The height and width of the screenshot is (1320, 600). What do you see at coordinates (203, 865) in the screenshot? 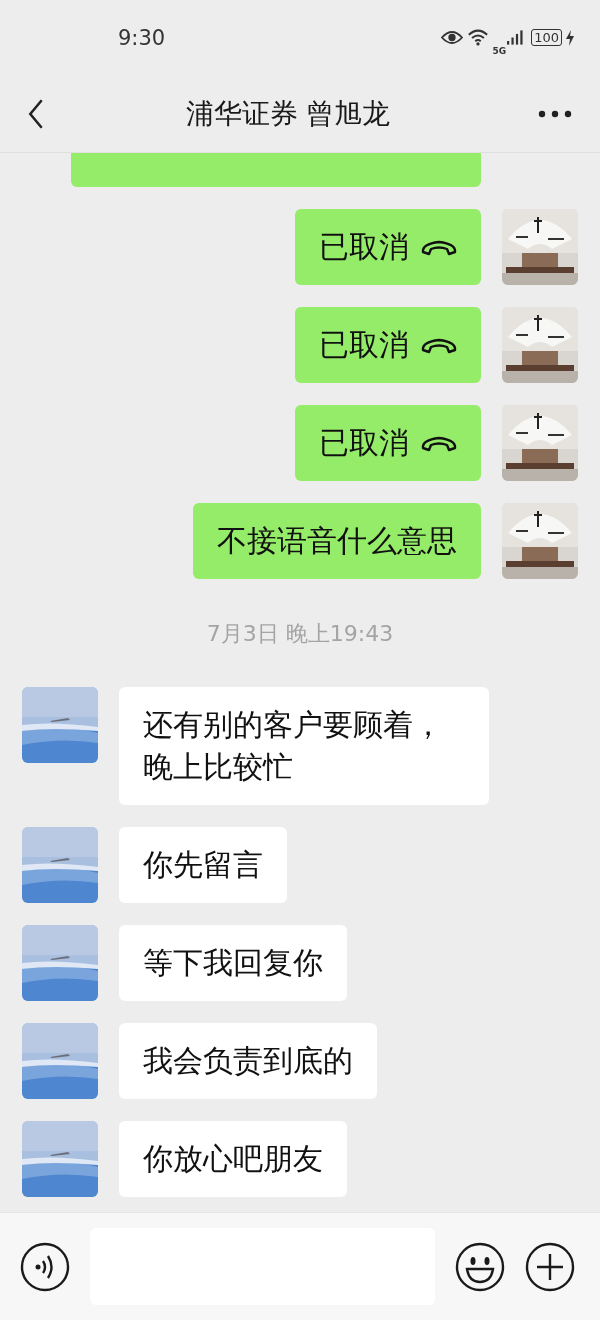
I see `message-bubble: 你先留言` at bounding box center [203, 865].